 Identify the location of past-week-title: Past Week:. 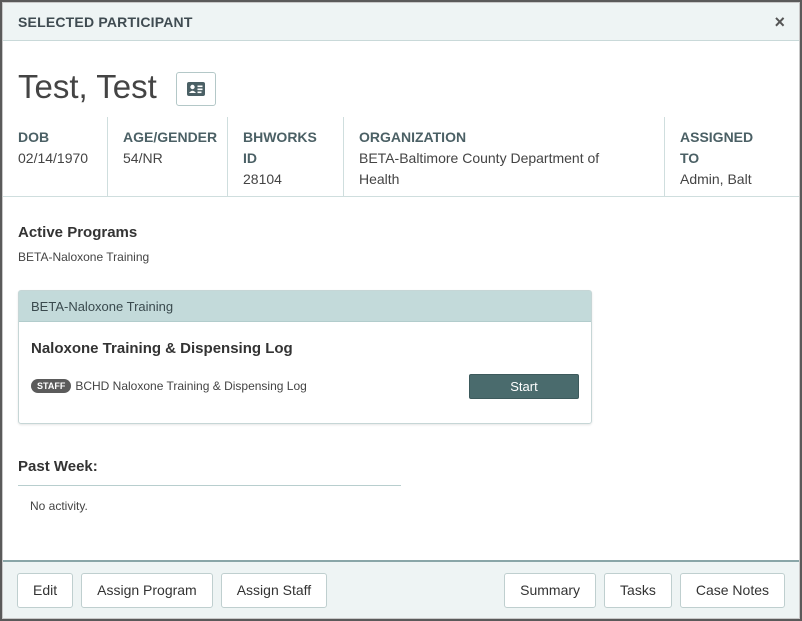
(58, 466).